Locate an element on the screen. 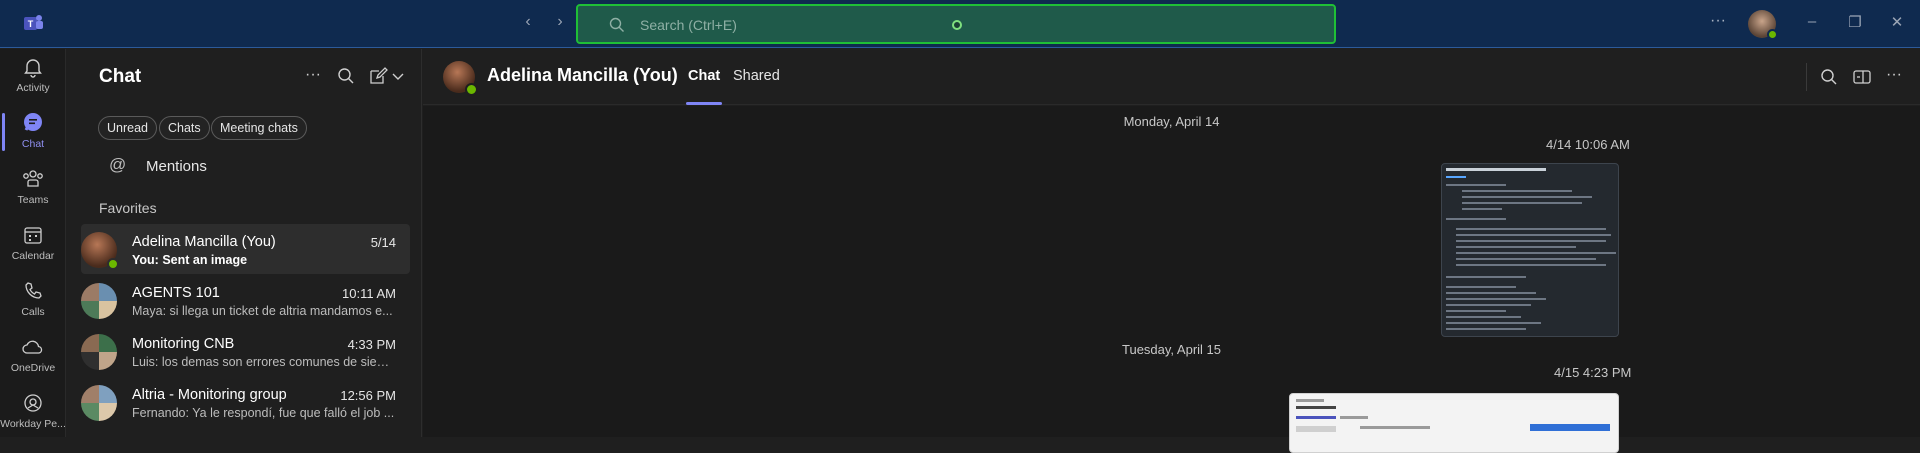 The height and width of the screenshot is (453, 1920). chat-icon is located at coordinates (33, 122).